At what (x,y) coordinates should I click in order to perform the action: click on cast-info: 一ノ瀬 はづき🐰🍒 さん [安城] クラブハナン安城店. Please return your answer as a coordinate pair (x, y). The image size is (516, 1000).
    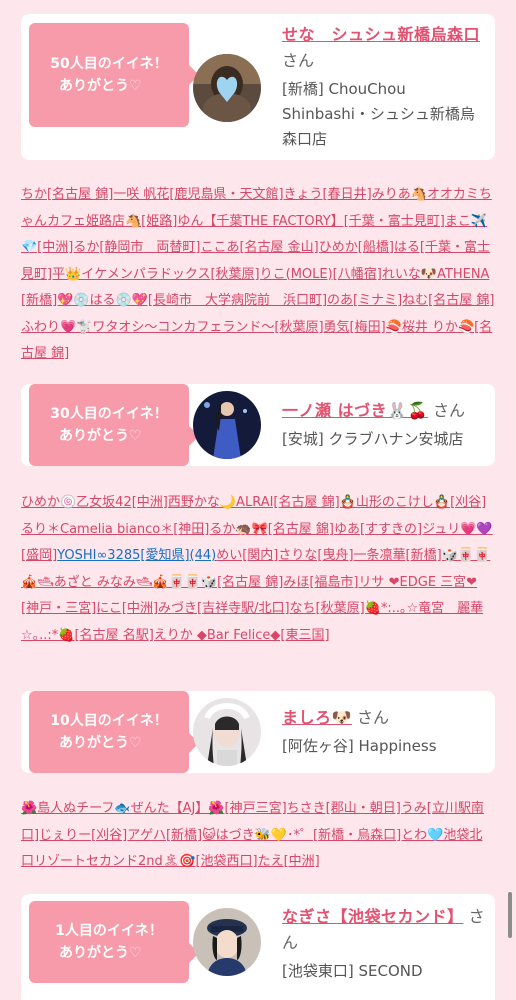
    Looking at the image, I should click on (383, 425).